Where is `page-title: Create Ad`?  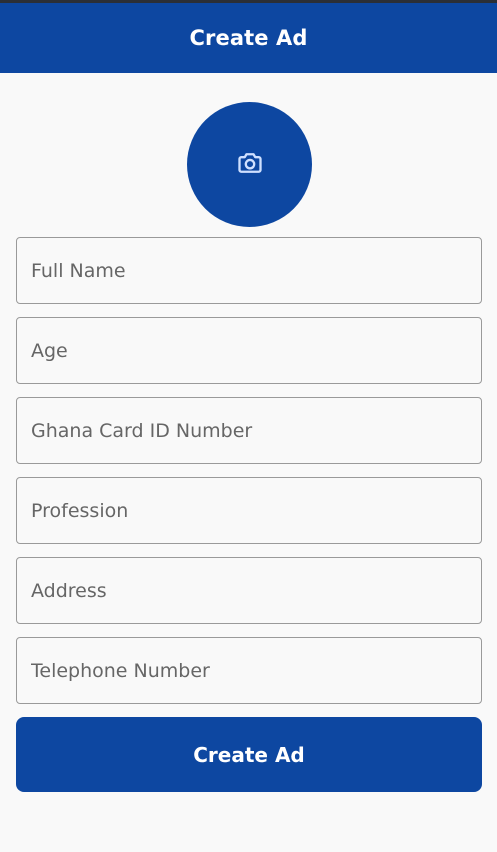 page-title: Create Ad is located at coordinates (248, 38).